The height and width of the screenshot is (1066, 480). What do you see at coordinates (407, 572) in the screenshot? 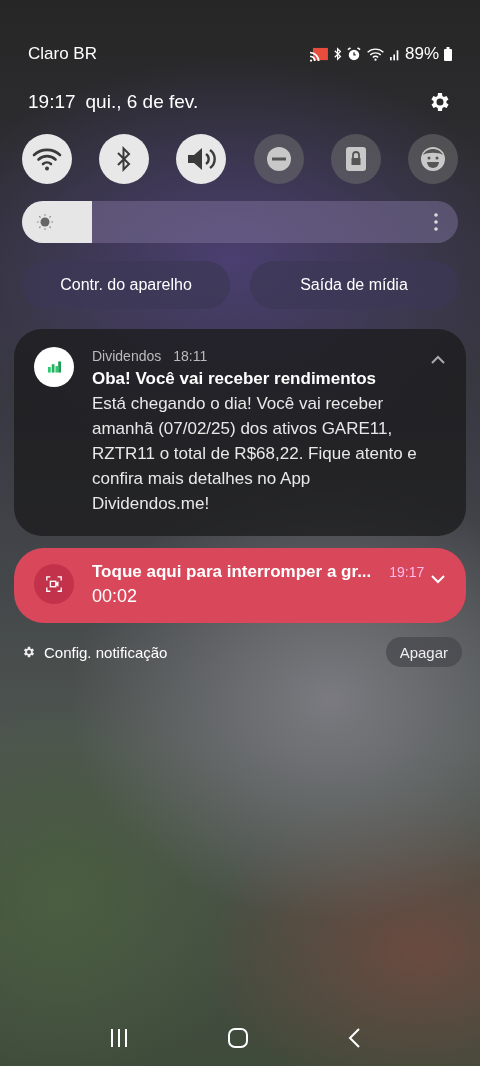
I see `notification-time: 19:17` at bounding box center [407, 572].